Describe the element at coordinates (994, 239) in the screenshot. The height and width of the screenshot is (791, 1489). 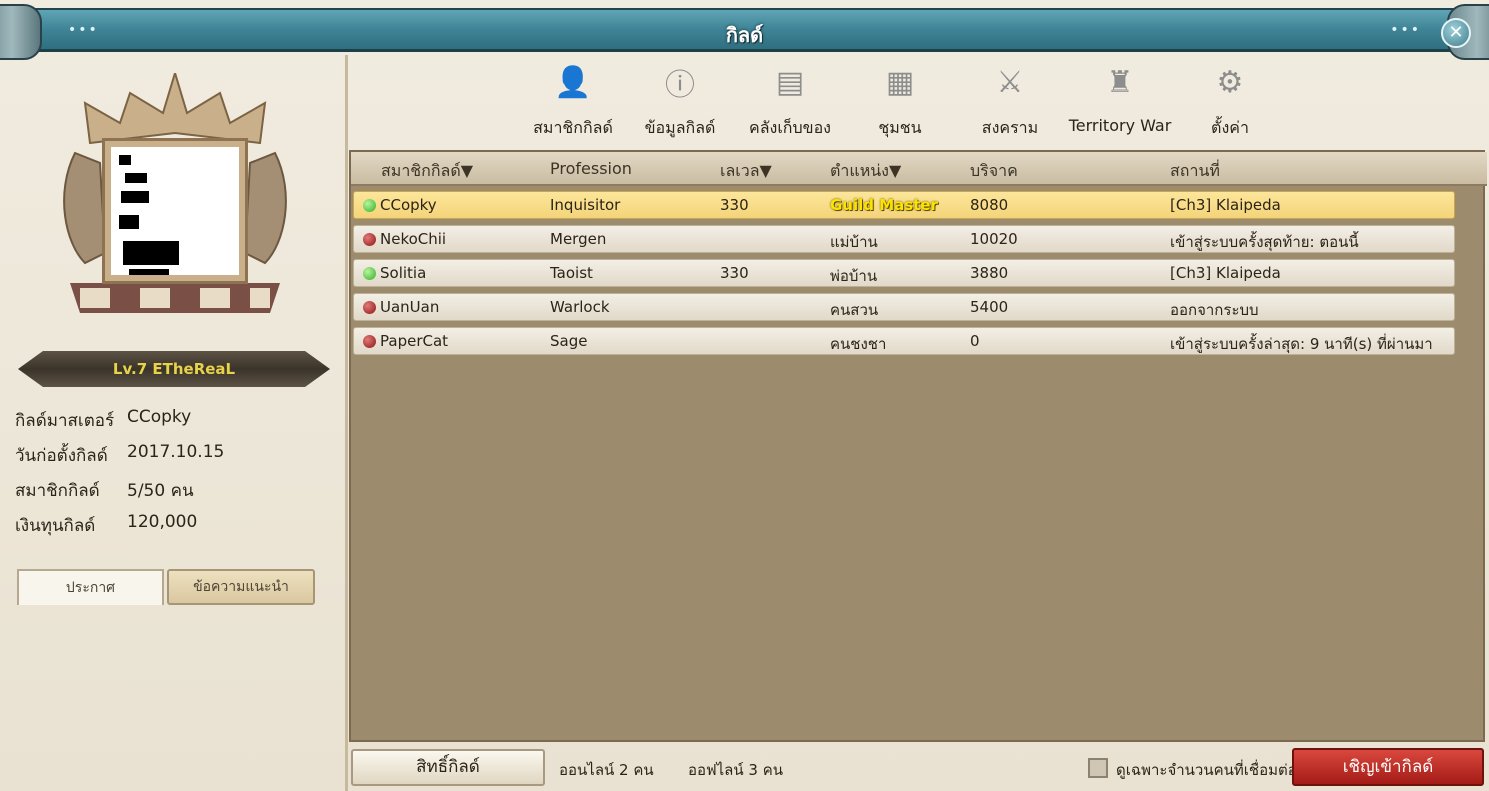
I see `member-donation: 10020` at that location.